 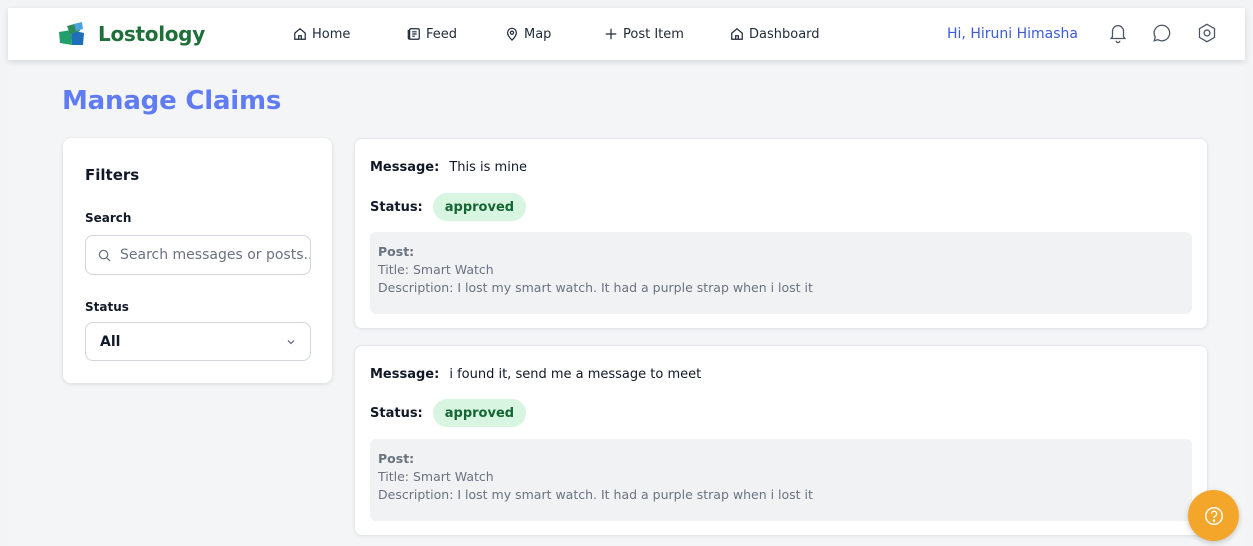 I want to click on page-title: Manage Claims, so click(x=172, y=101).